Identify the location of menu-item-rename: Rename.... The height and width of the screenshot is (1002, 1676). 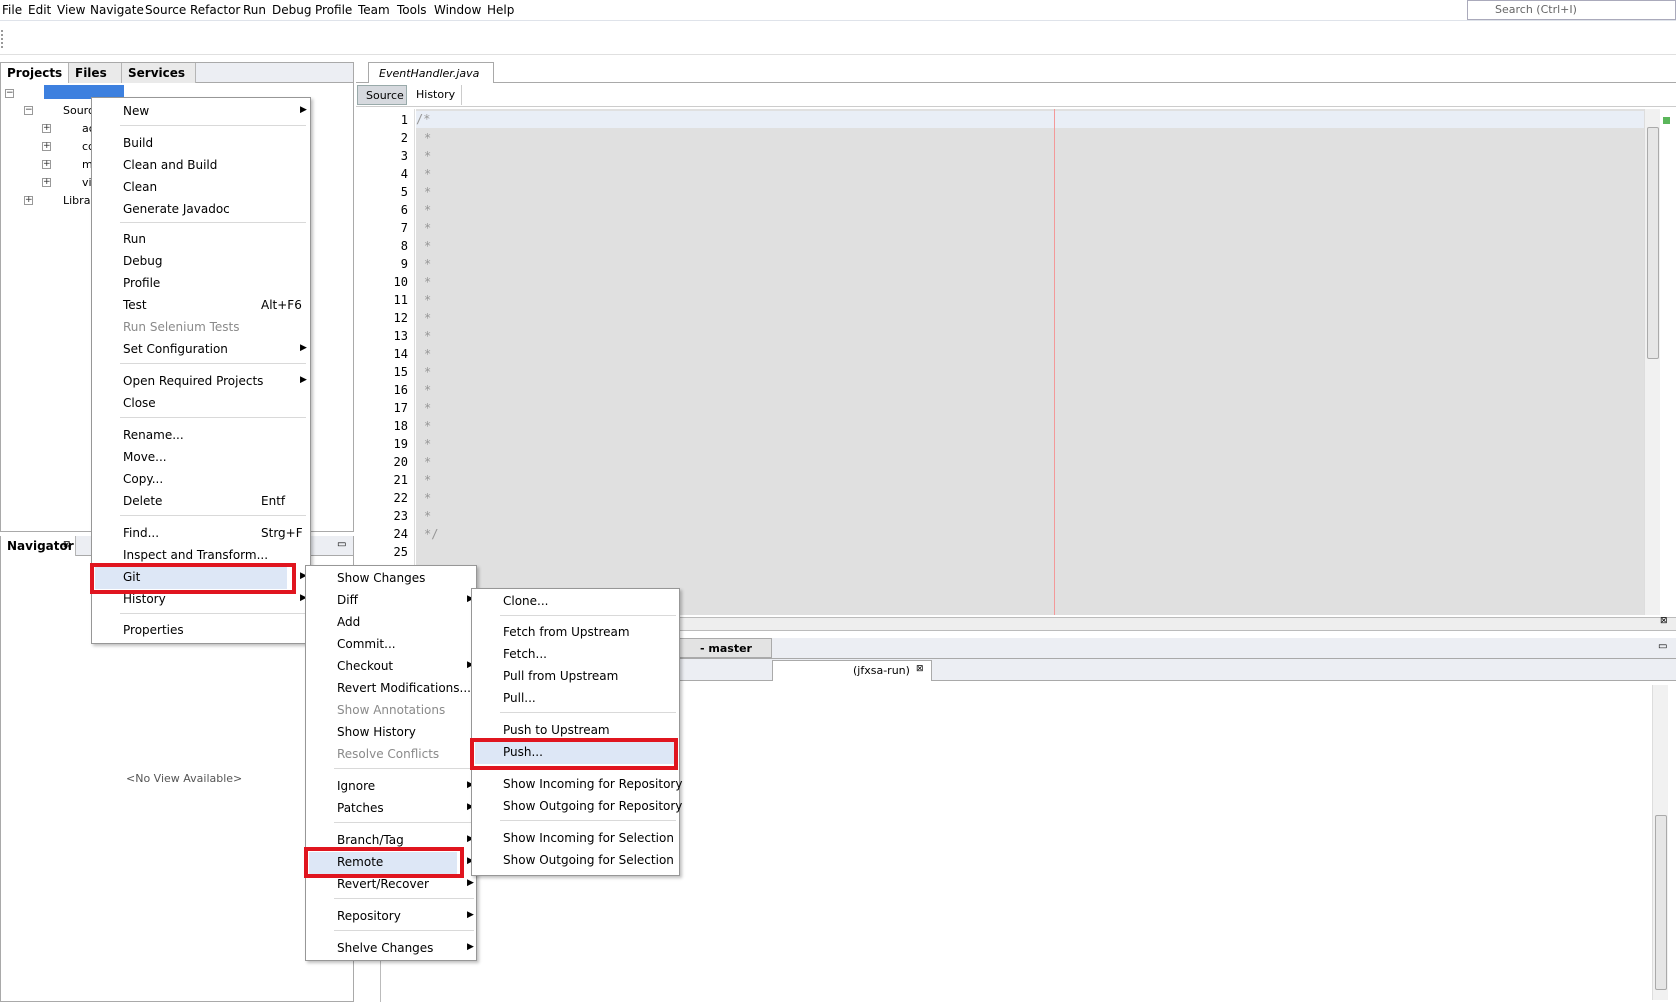
(201, 436).